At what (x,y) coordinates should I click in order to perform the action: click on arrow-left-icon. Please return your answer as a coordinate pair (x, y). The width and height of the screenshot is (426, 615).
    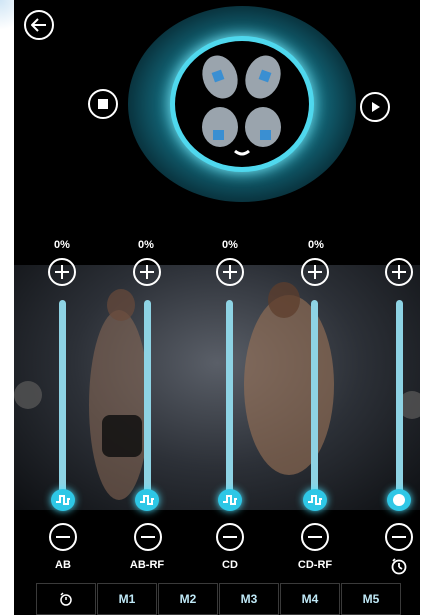
    Looking at the image, I should click on (38, 25).